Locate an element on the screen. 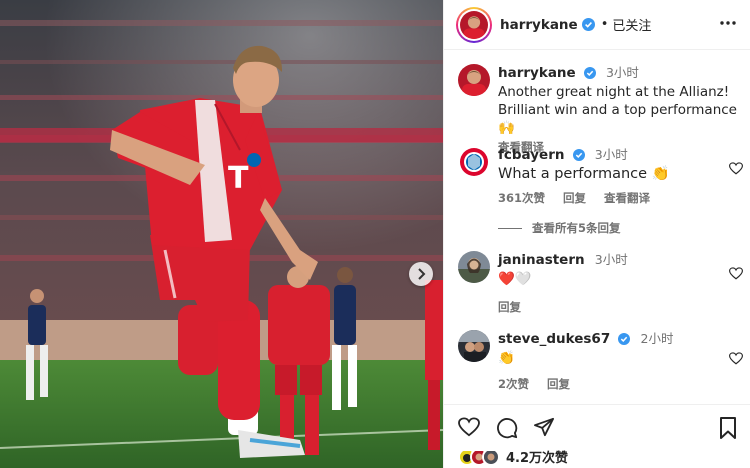  more-options-button is located at coordinates (728, 25).